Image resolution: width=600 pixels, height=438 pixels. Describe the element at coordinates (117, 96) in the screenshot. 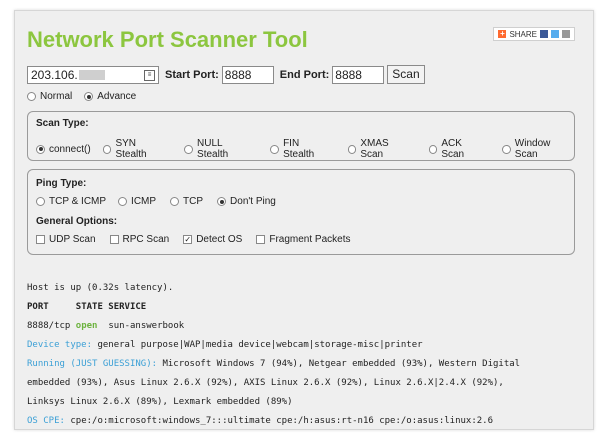

I see `mode-advance-label: Advance` at that location.